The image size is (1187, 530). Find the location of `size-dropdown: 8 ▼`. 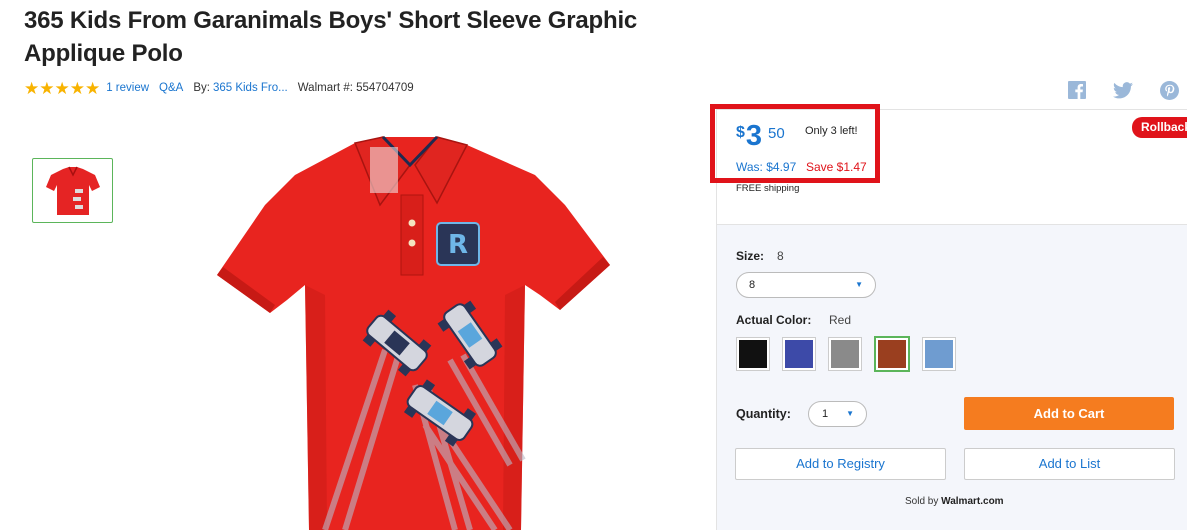

size-dropdown: 8 ▼ is located at coordinates (806, 285).